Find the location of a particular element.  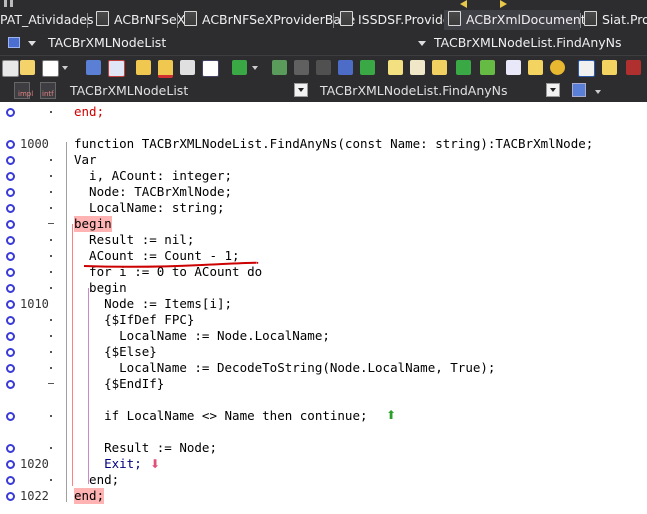

code-line: {$Else} is located at coordinates (323, 352).